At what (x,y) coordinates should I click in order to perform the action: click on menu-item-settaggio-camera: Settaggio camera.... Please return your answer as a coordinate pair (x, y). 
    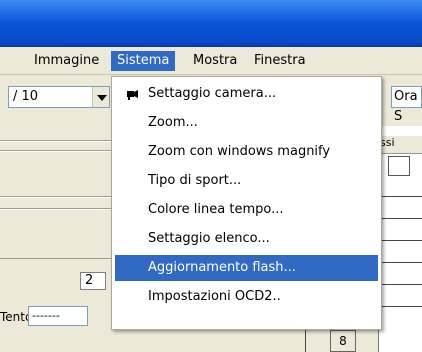
    Looking at the image, I should click on (246, 94).